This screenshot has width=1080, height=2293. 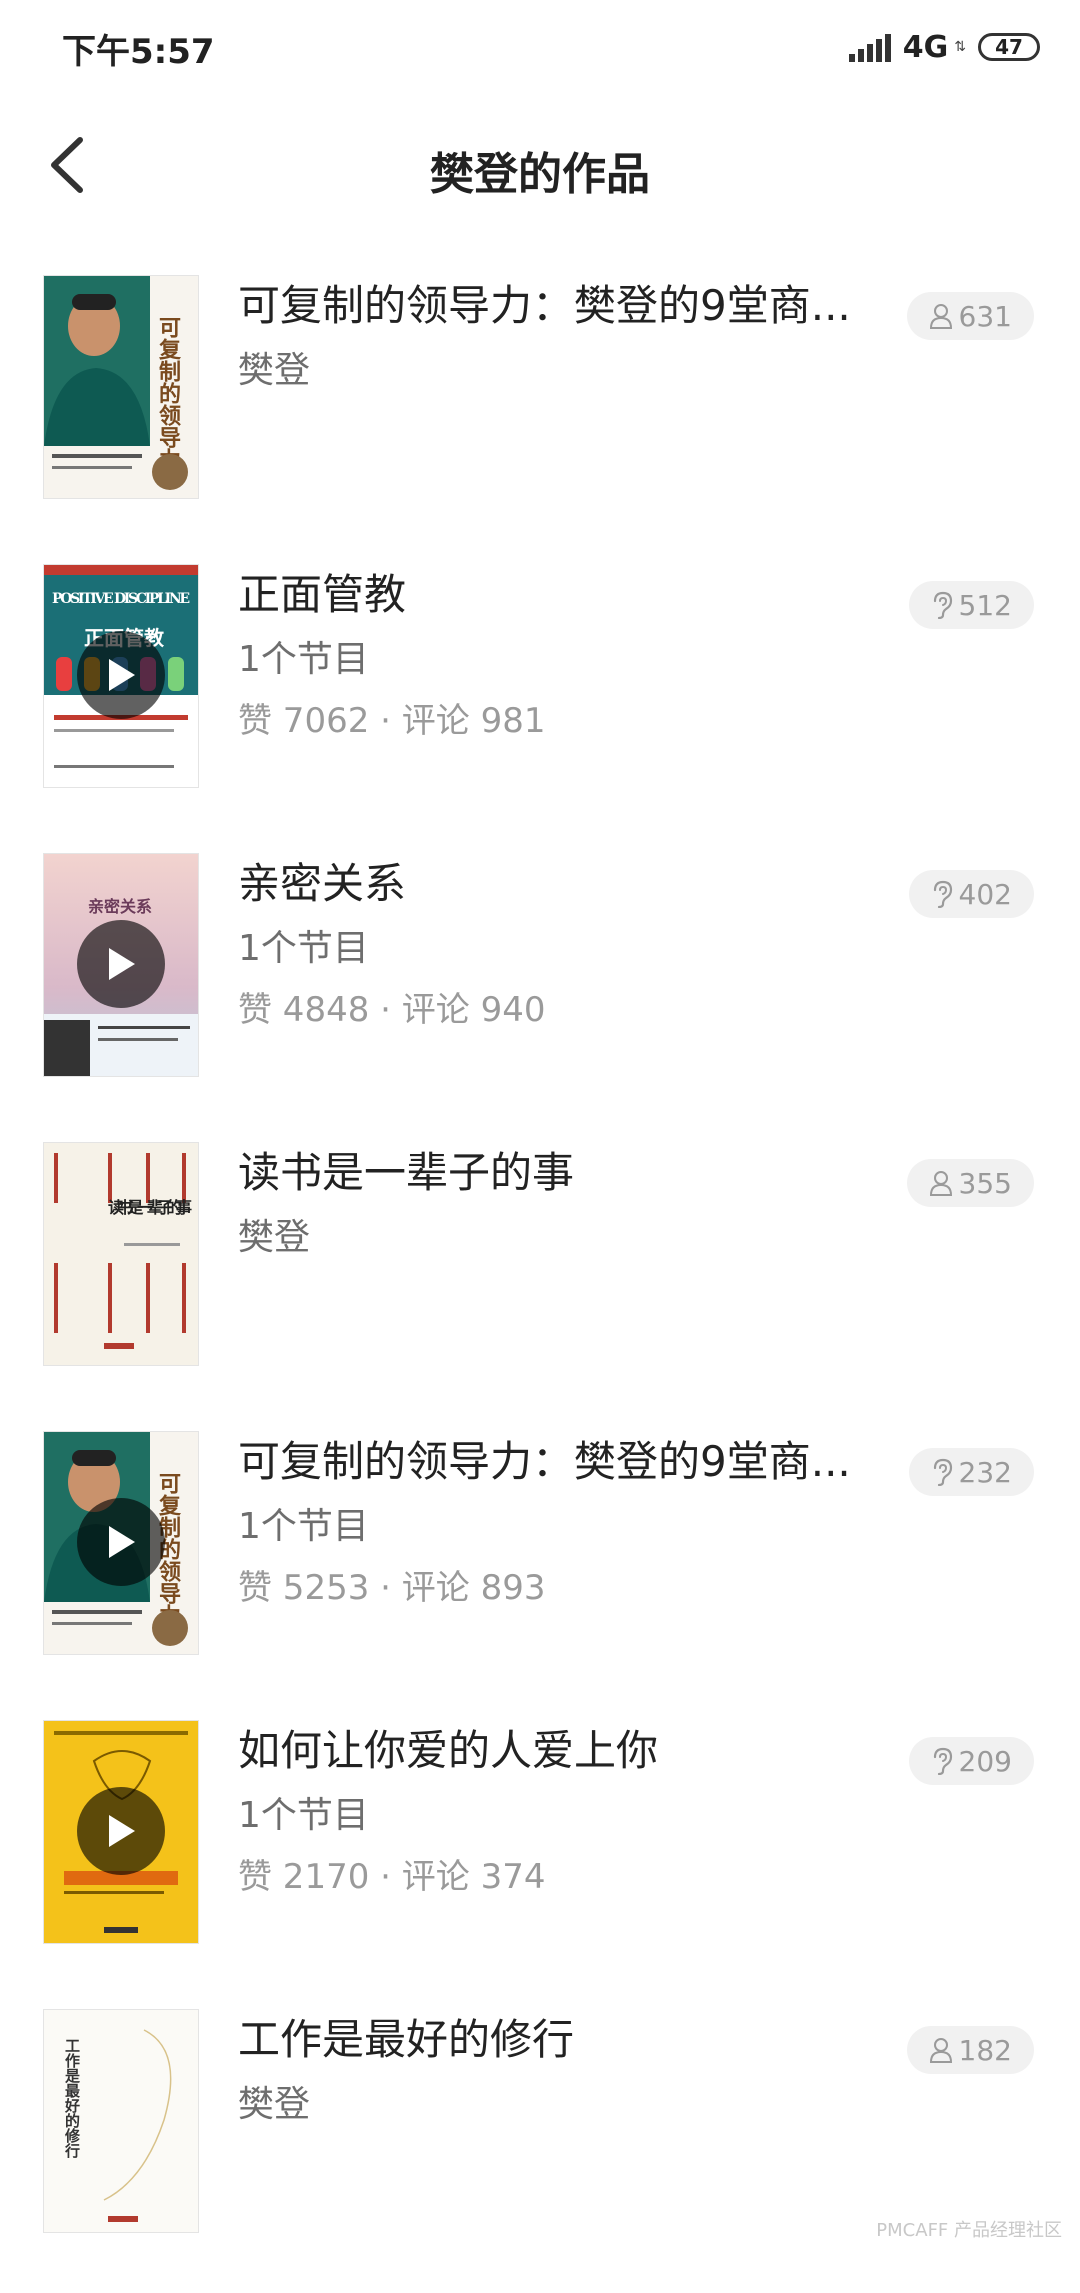 I want to click on book-cover, so click(x=121, y=1832).